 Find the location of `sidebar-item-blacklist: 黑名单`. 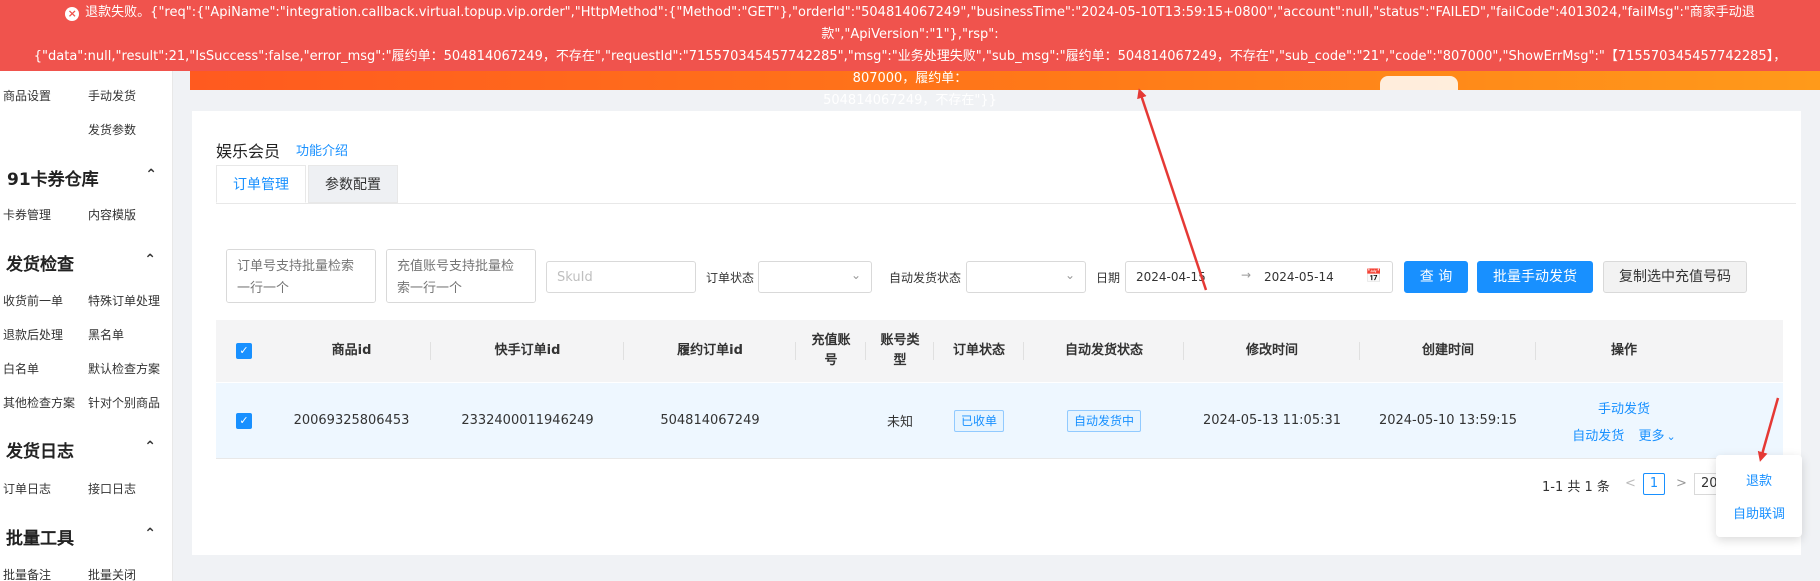

sidebar-item-blacklist: 黑名单 is located at coordinates (106, 334).